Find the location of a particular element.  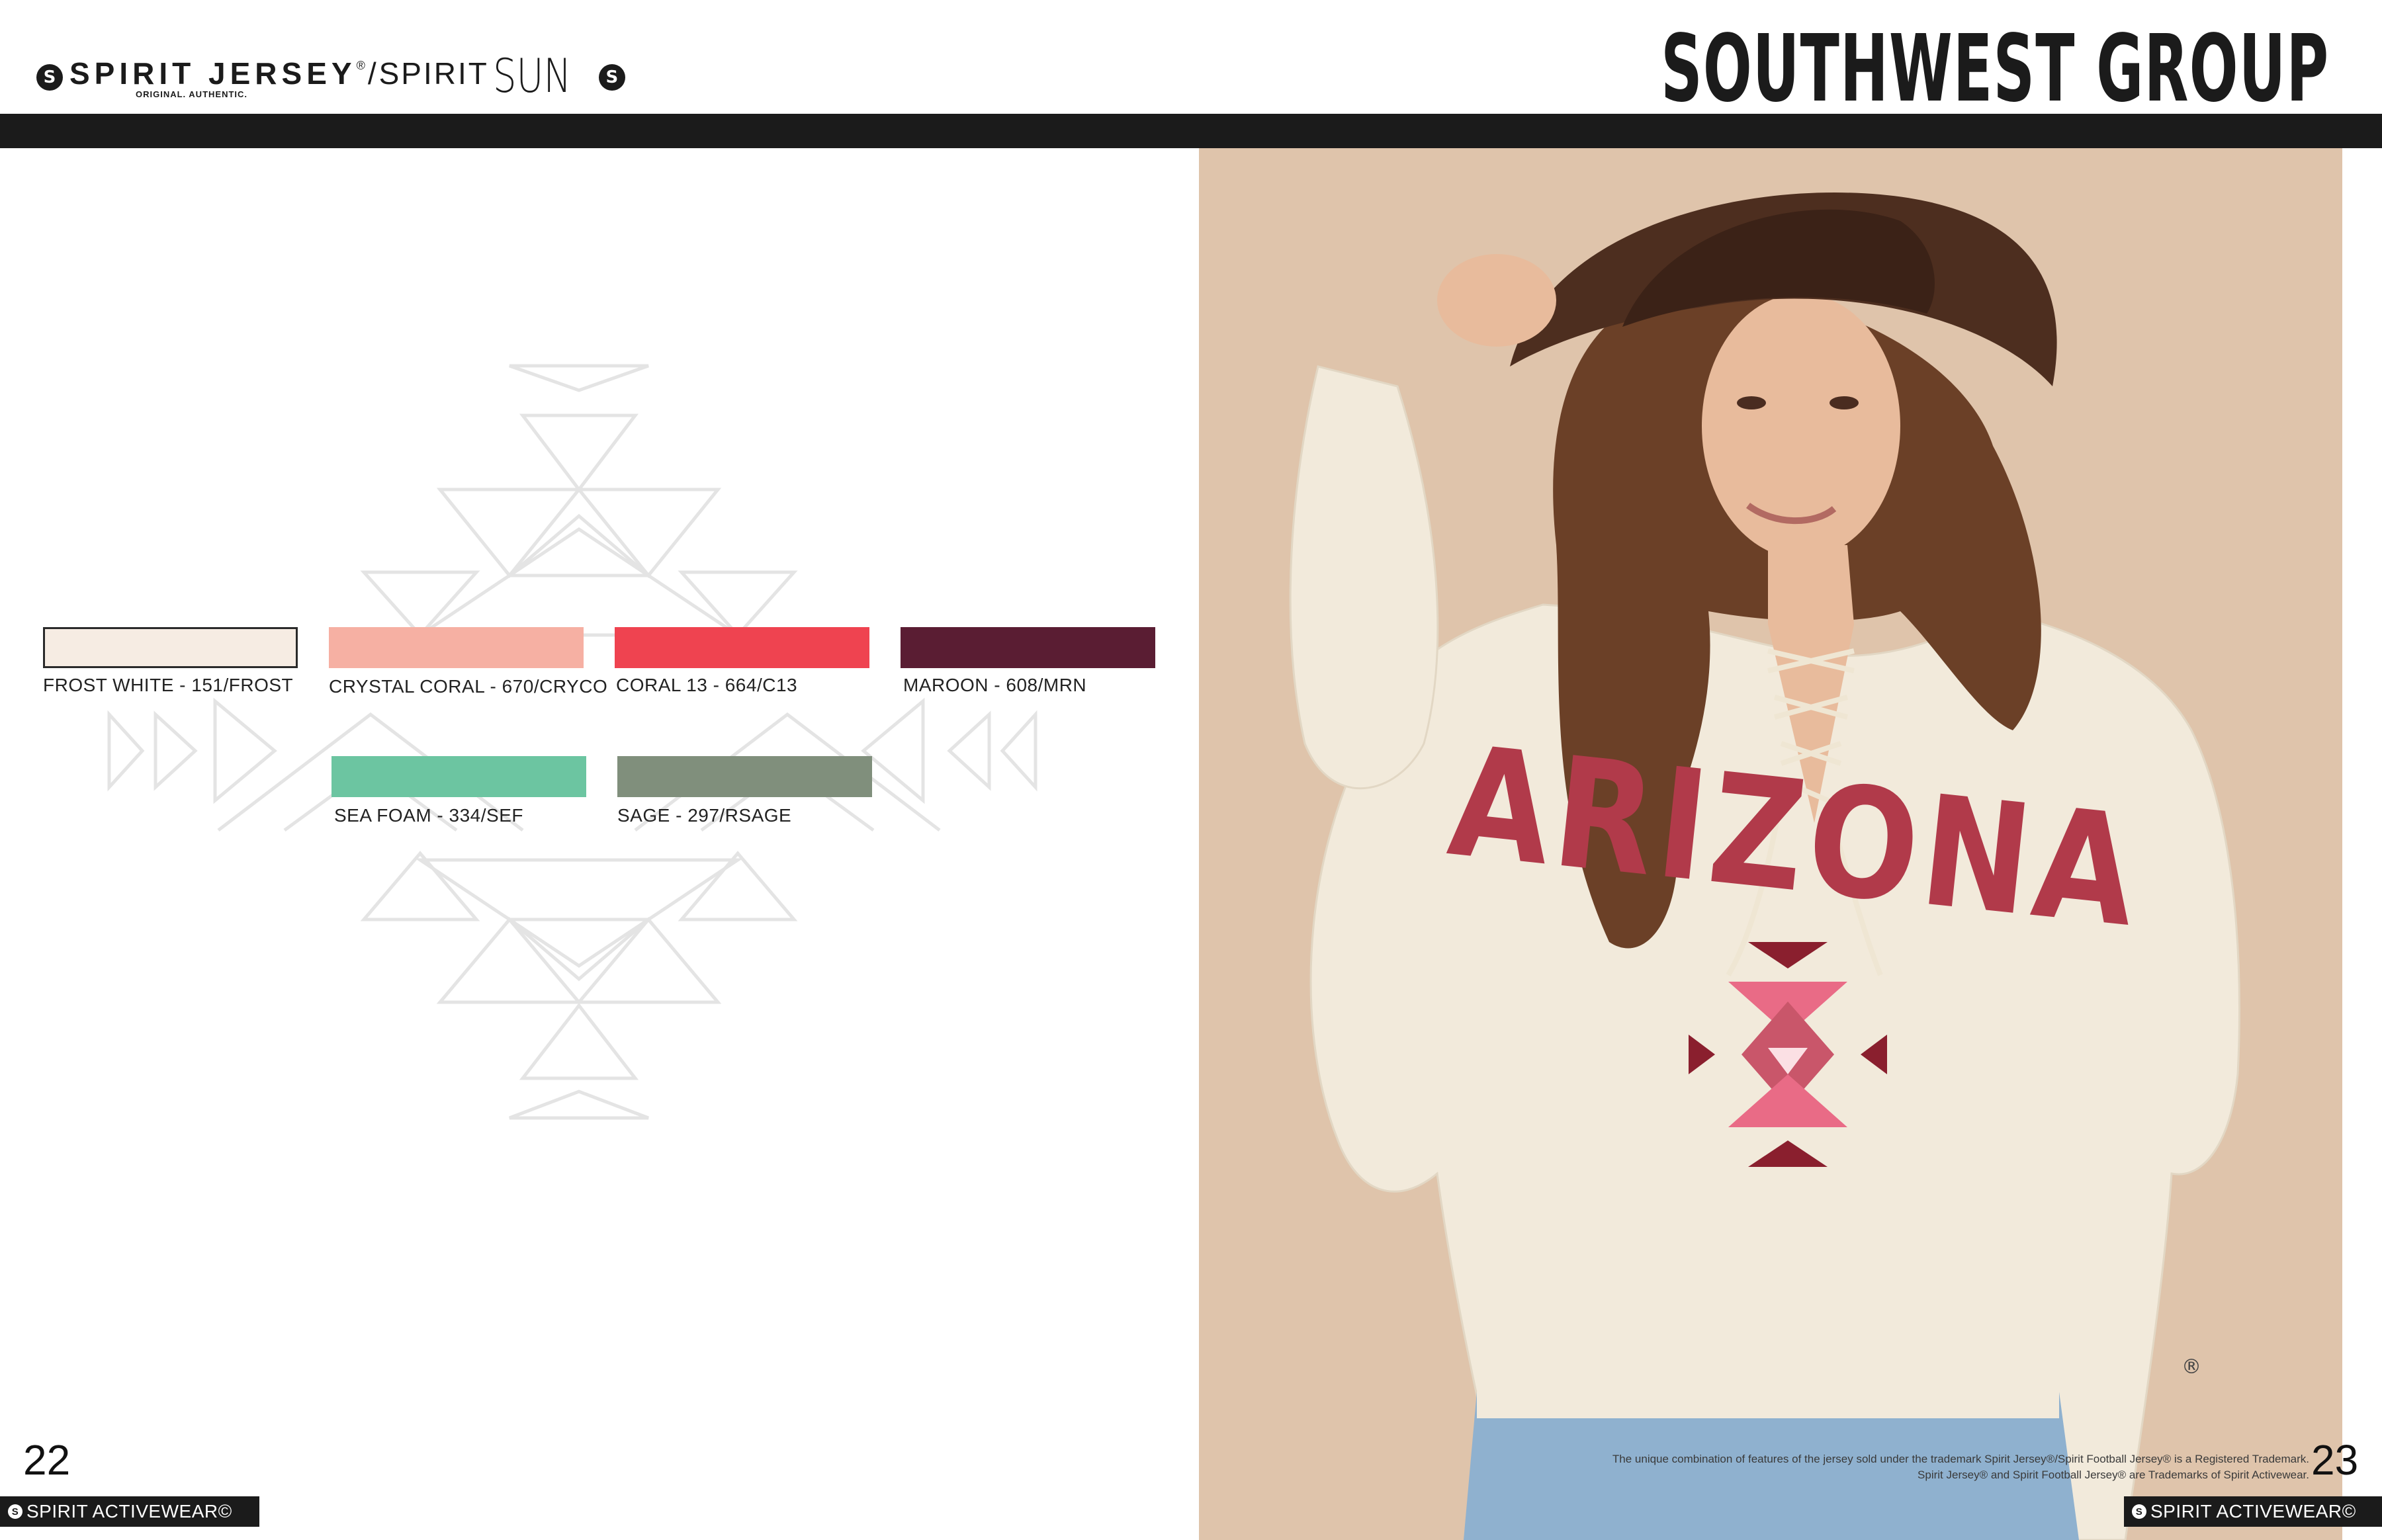

swatch-label-frost-white: FROST WHITE - 151/FROST is located at coordinates (168, 685).